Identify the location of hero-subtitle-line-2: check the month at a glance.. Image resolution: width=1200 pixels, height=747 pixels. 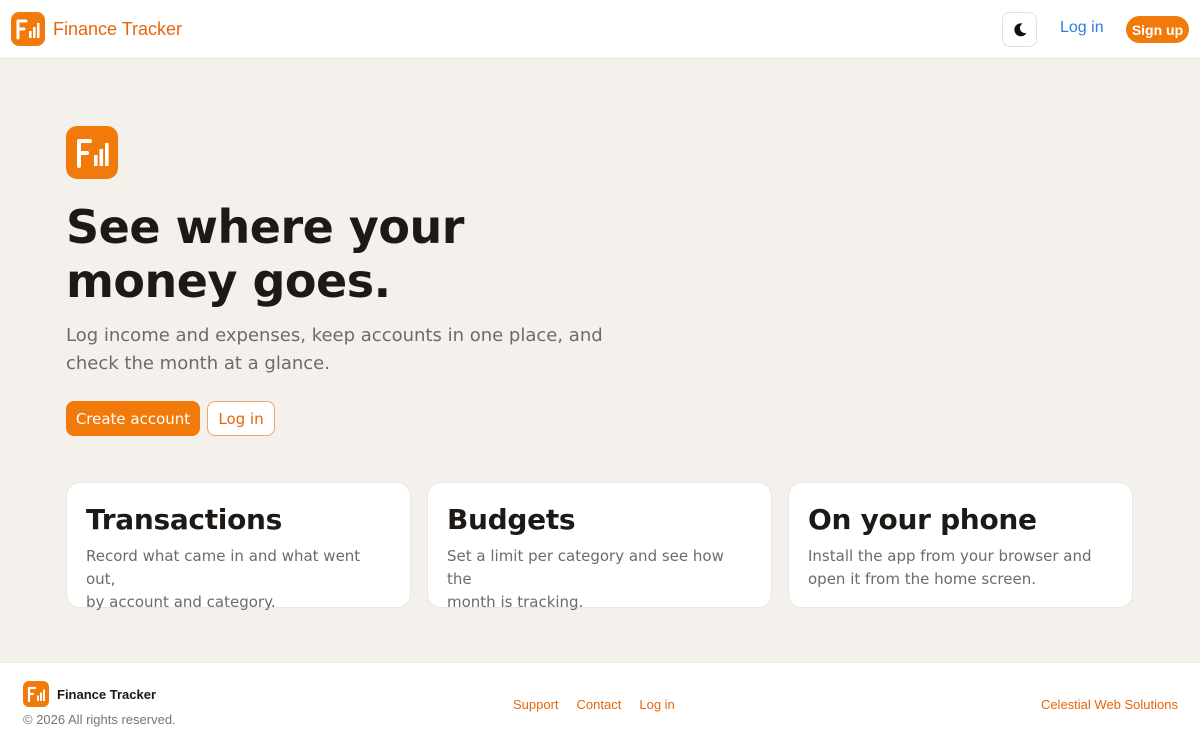
(198, 363).